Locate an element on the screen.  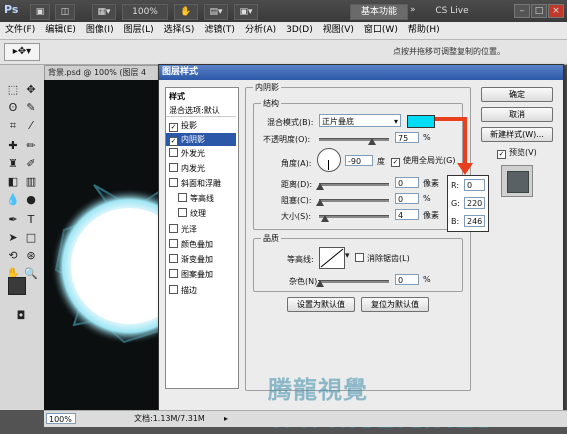
hand-tool-icon: ✋ is located at coordinates (186, 12).